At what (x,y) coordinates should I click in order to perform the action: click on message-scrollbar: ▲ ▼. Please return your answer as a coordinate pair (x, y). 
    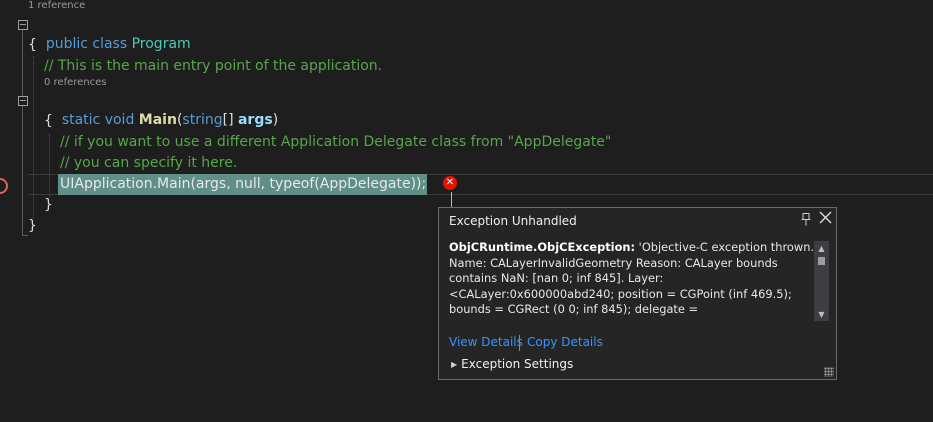
    Looking at the image, I should click on (821, 281).